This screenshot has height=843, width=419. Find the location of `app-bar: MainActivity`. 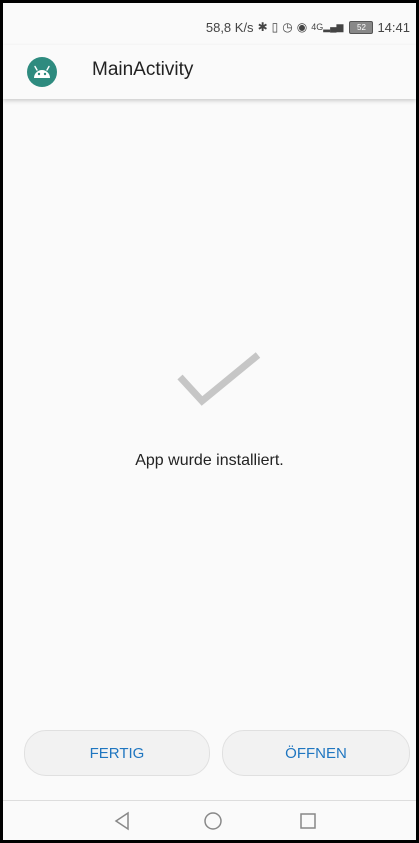

app-bar: MainActivity is located at coordinates (209, 72).